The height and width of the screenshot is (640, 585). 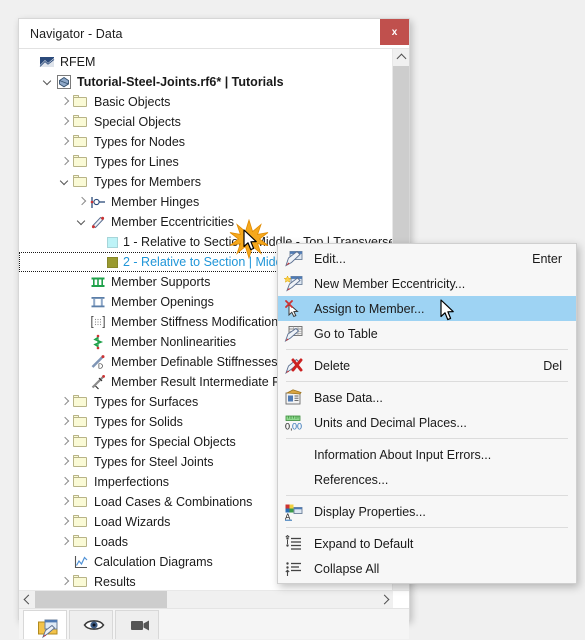 I want to click on menu-item-label: Expand to Default, so click(x=364, y=543).